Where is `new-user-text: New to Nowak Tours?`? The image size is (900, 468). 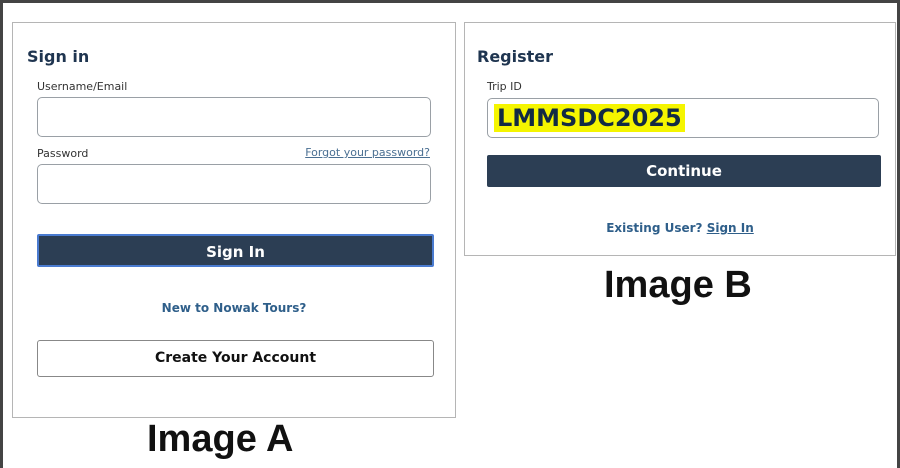 new-user-text: New to Nowak Tours? is located at coordinates (234, 308).